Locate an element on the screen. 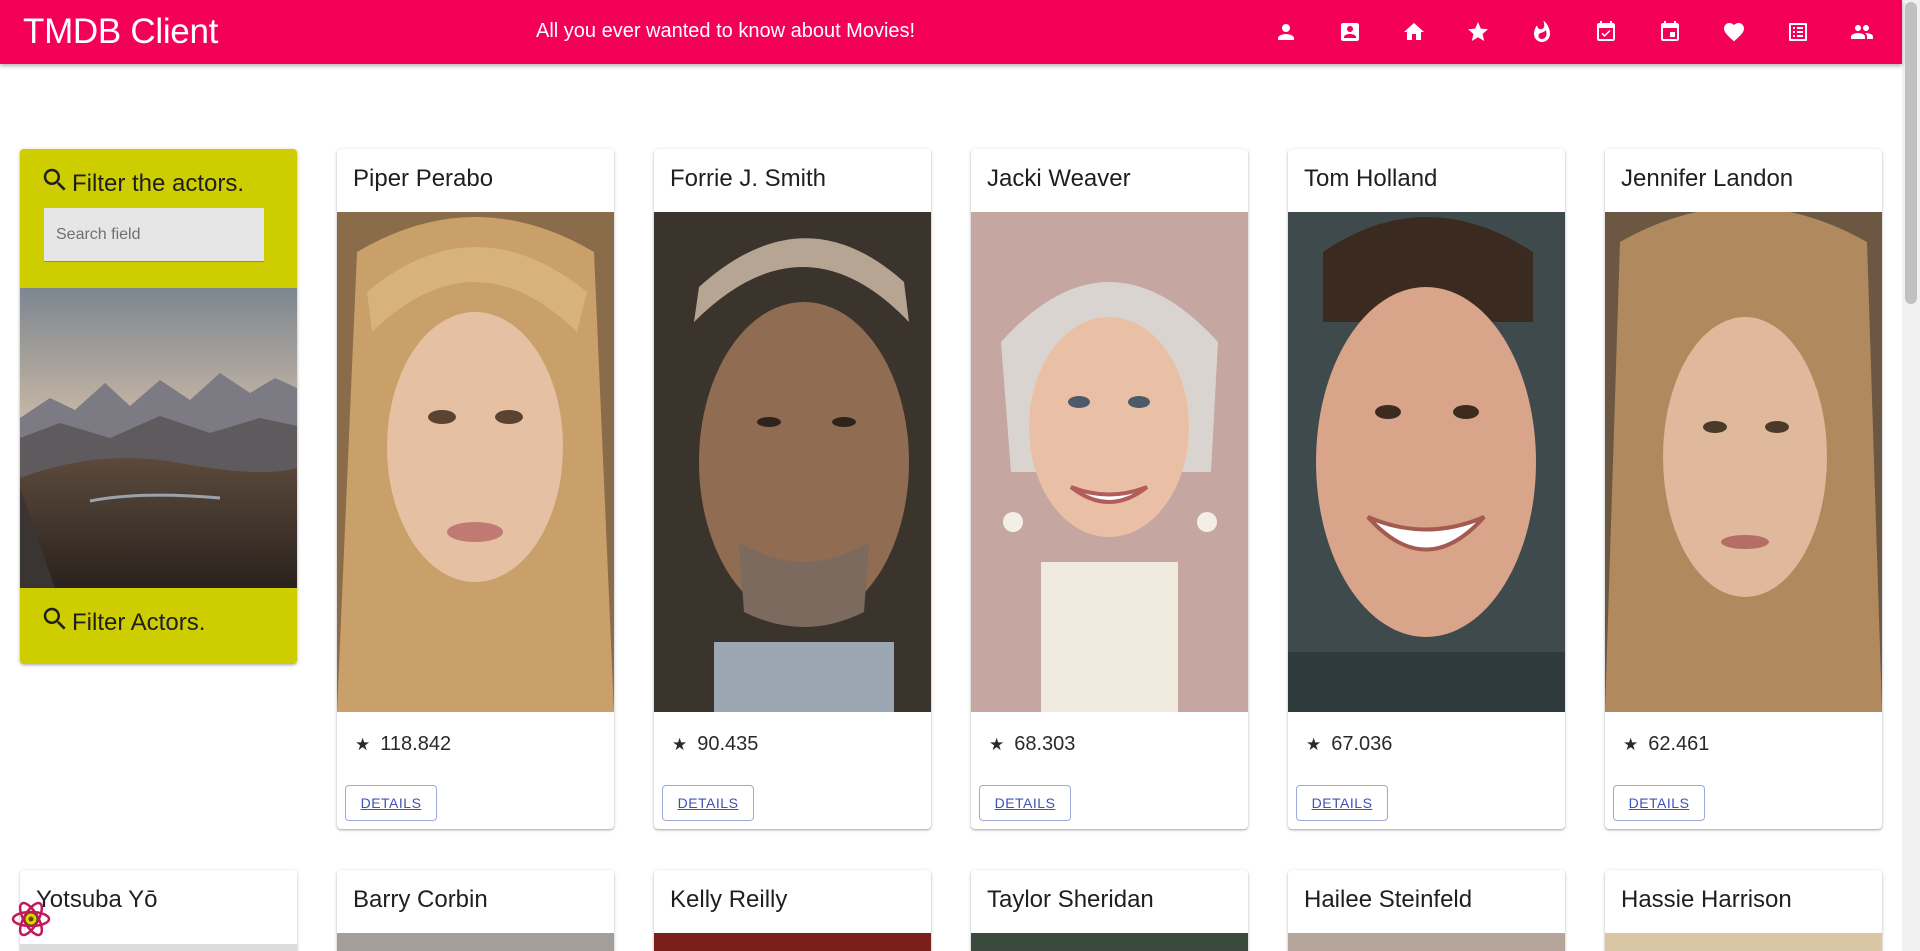  actor-card: Yotsuba Yō is located at coordinates (158, 910).